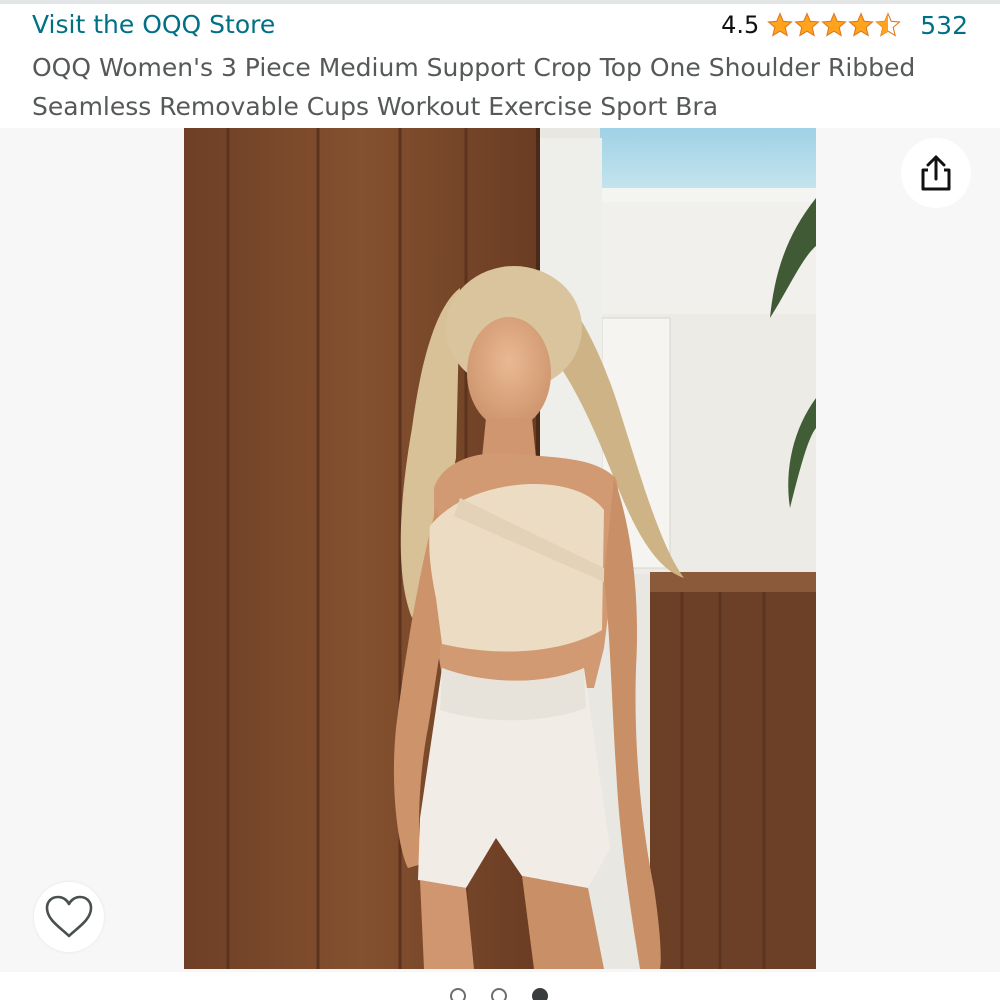 The height and width of the screenshot is (1000, 1000). What do you see at coordinates (511, 994) in the screenshot?
I see `carousel-dots` at bounding box center [511, 994].